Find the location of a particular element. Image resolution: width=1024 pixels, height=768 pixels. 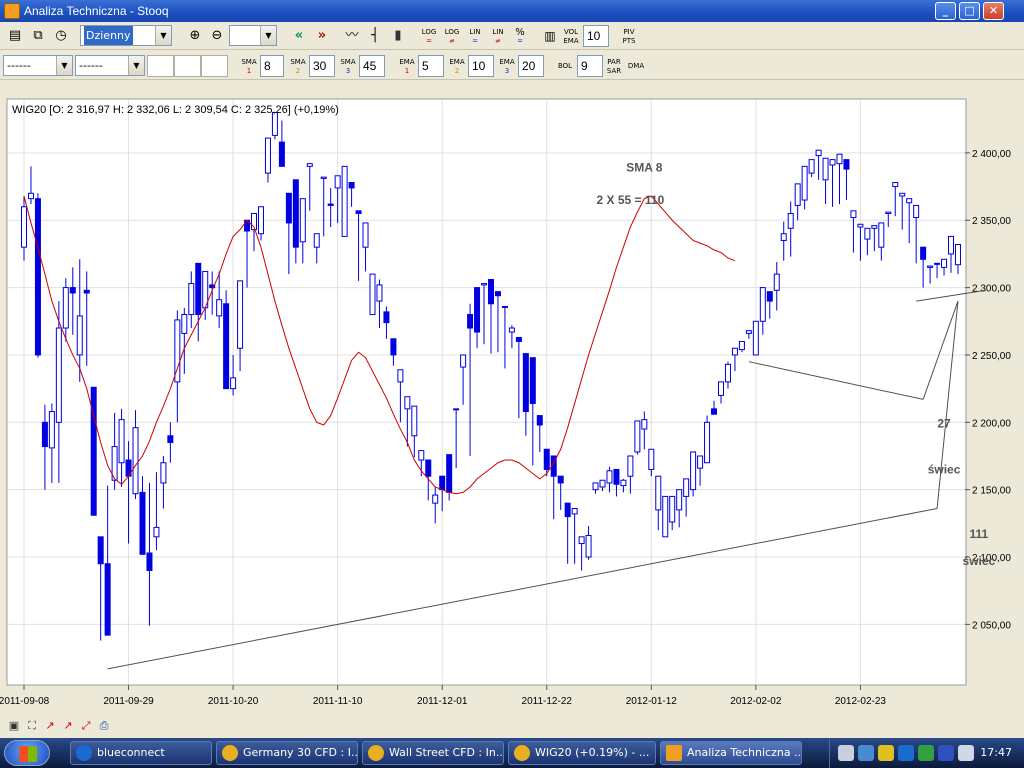

sma-3-period-input: 45 is located at coordinates (372, 66).